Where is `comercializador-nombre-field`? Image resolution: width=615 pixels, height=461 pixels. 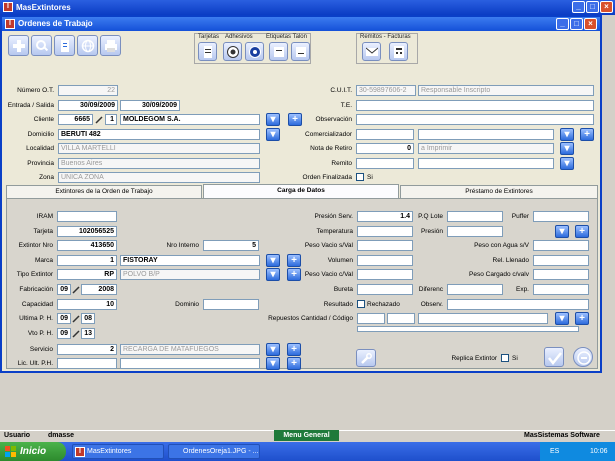
comercializador-nombre-field is located at coordinates (486, 134).